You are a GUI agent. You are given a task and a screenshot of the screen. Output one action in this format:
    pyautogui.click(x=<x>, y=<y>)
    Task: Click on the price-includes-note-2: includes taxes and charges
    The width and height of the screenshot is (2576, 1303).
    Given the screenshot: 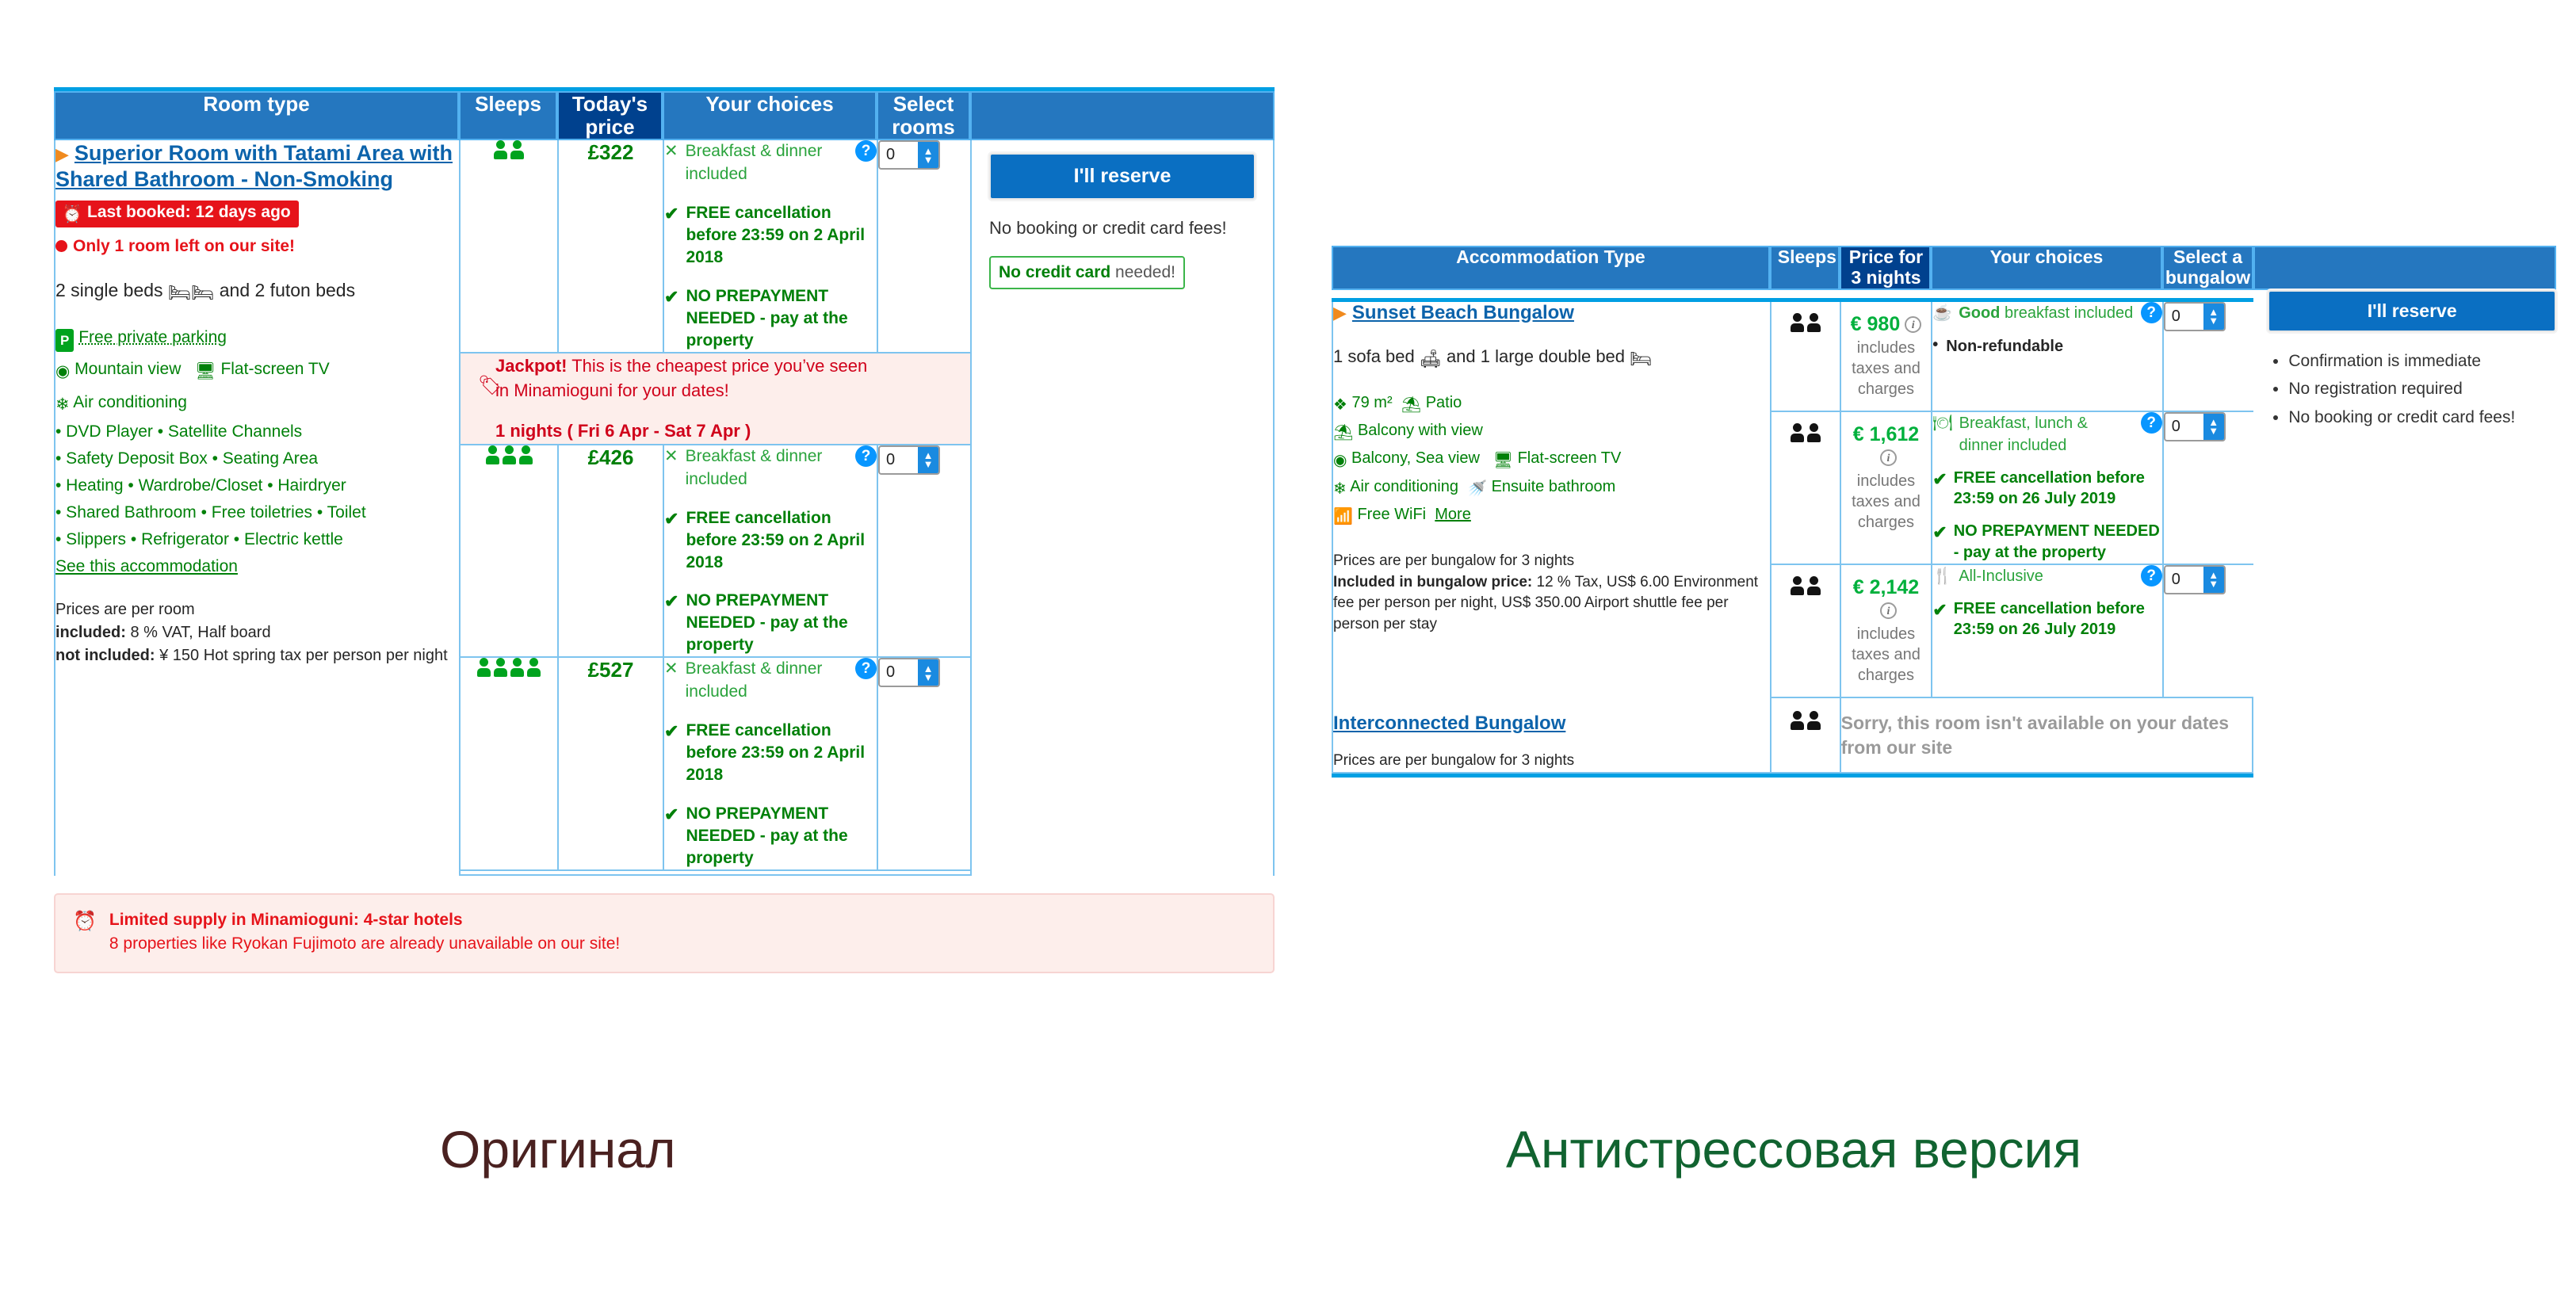 What is the action you would take?
    pyautogui.click(x=1886, y=501)
    